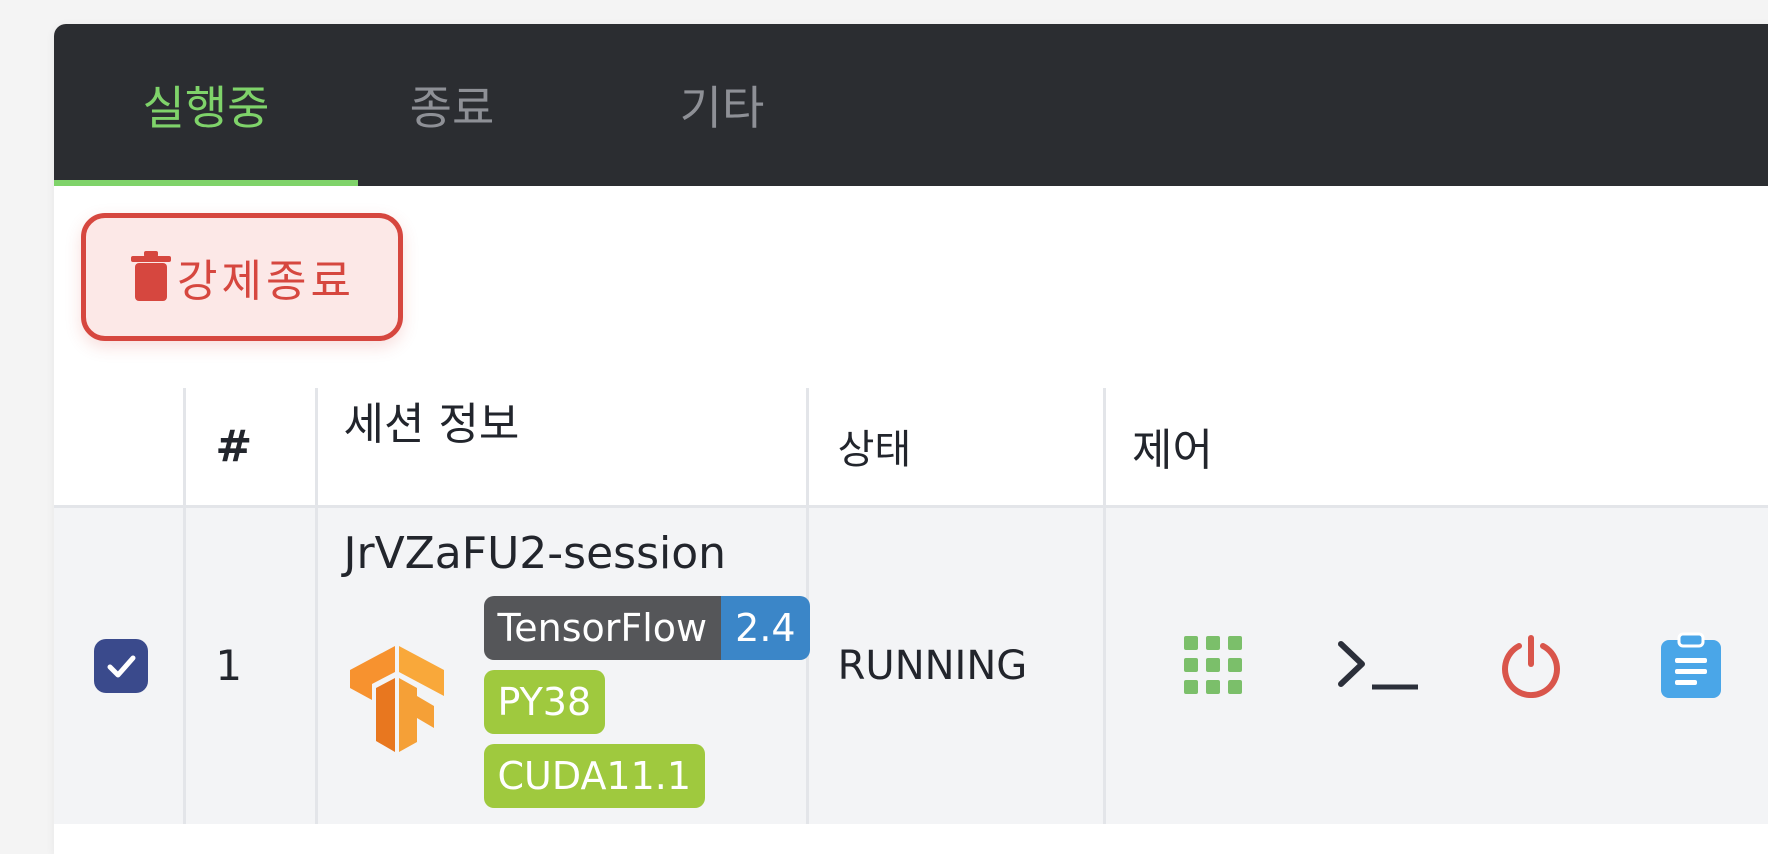 The image size is (1768, 854). What do you see at coordinates (266, 281) in the screenshot?
I see `force-terminate-label: 강제종료` at bounding box center [266, 281].